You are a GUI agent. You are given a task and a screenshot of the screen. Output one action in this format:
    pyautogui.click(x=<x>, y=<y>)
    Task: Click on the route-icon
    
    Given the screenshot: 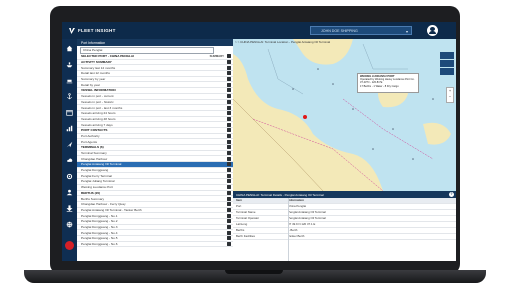 What is the action you would take?
    pyautogui.click(x=69, y=144)
    